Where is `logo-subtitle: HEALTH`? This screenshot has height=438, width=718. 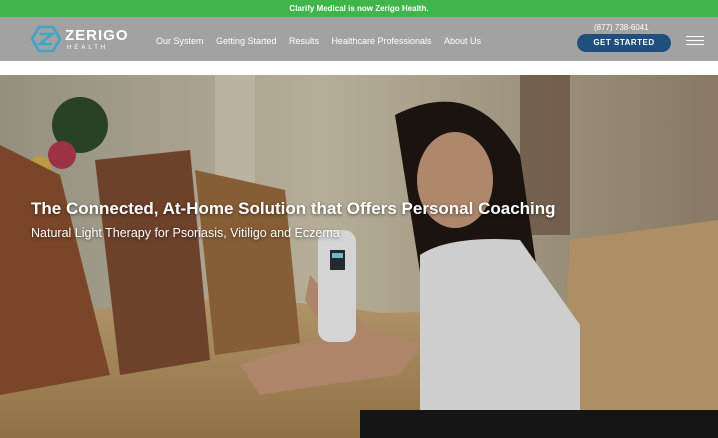
logo-subtitle: HEALTH is located at coordinates (88, 48).